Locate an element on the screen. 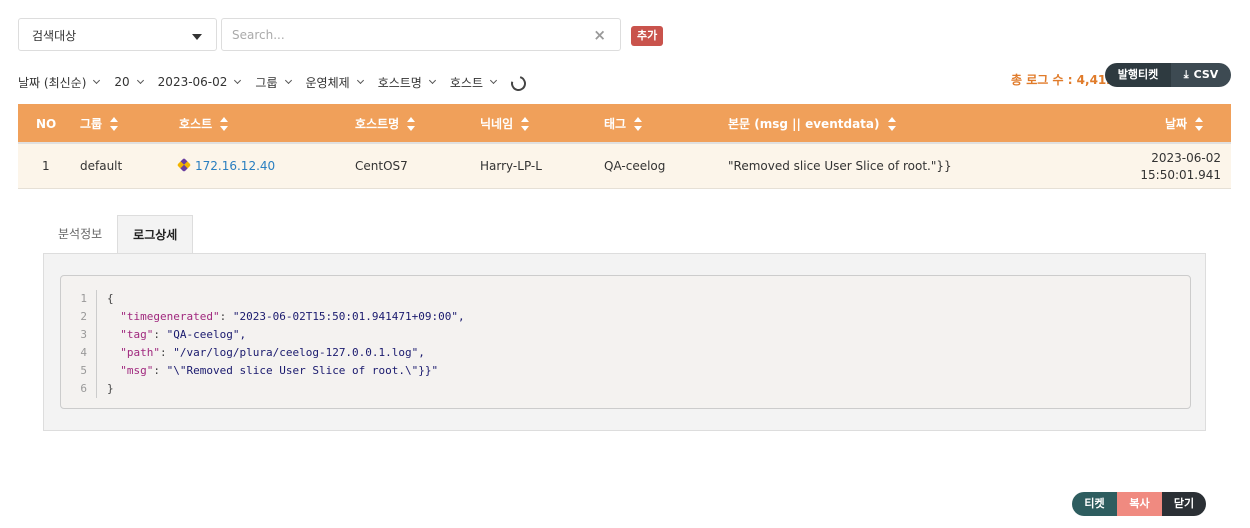  filter-label: 날짜 (최신순) is located at coordinates (52, 82).